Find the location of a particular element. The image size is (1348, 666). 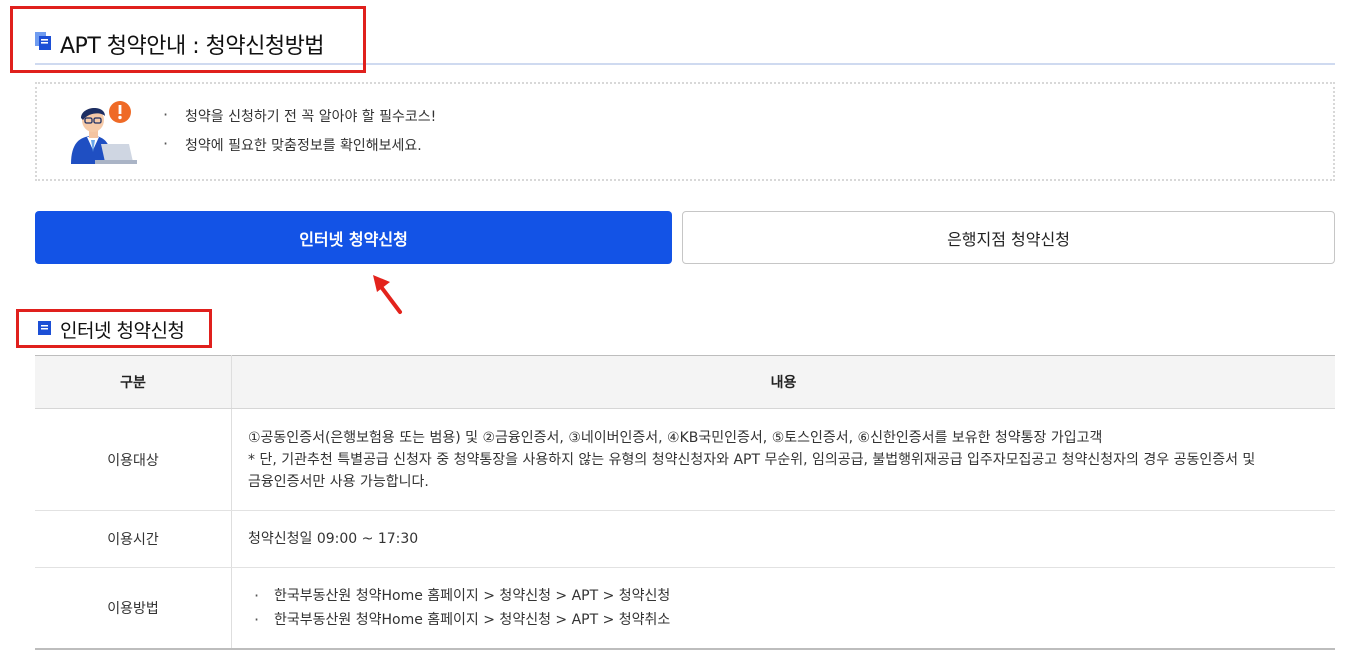

table-row: 이용시간 청약신청일 09:00 ~ 17:30 is located at coordinates (685, 539).